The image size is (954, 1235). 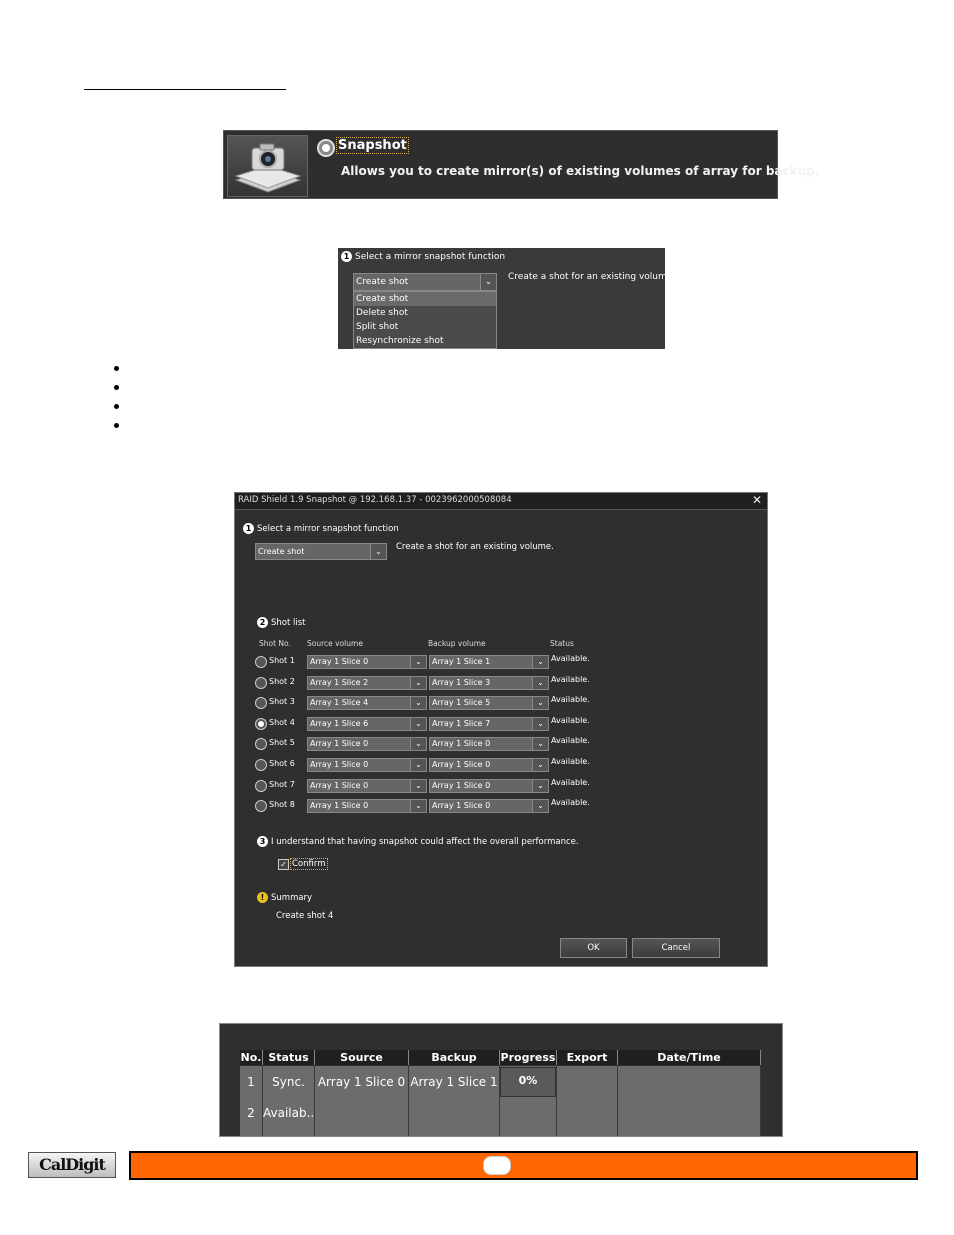 I want to click on function-option: Create shot, so click(x=425, y=299).